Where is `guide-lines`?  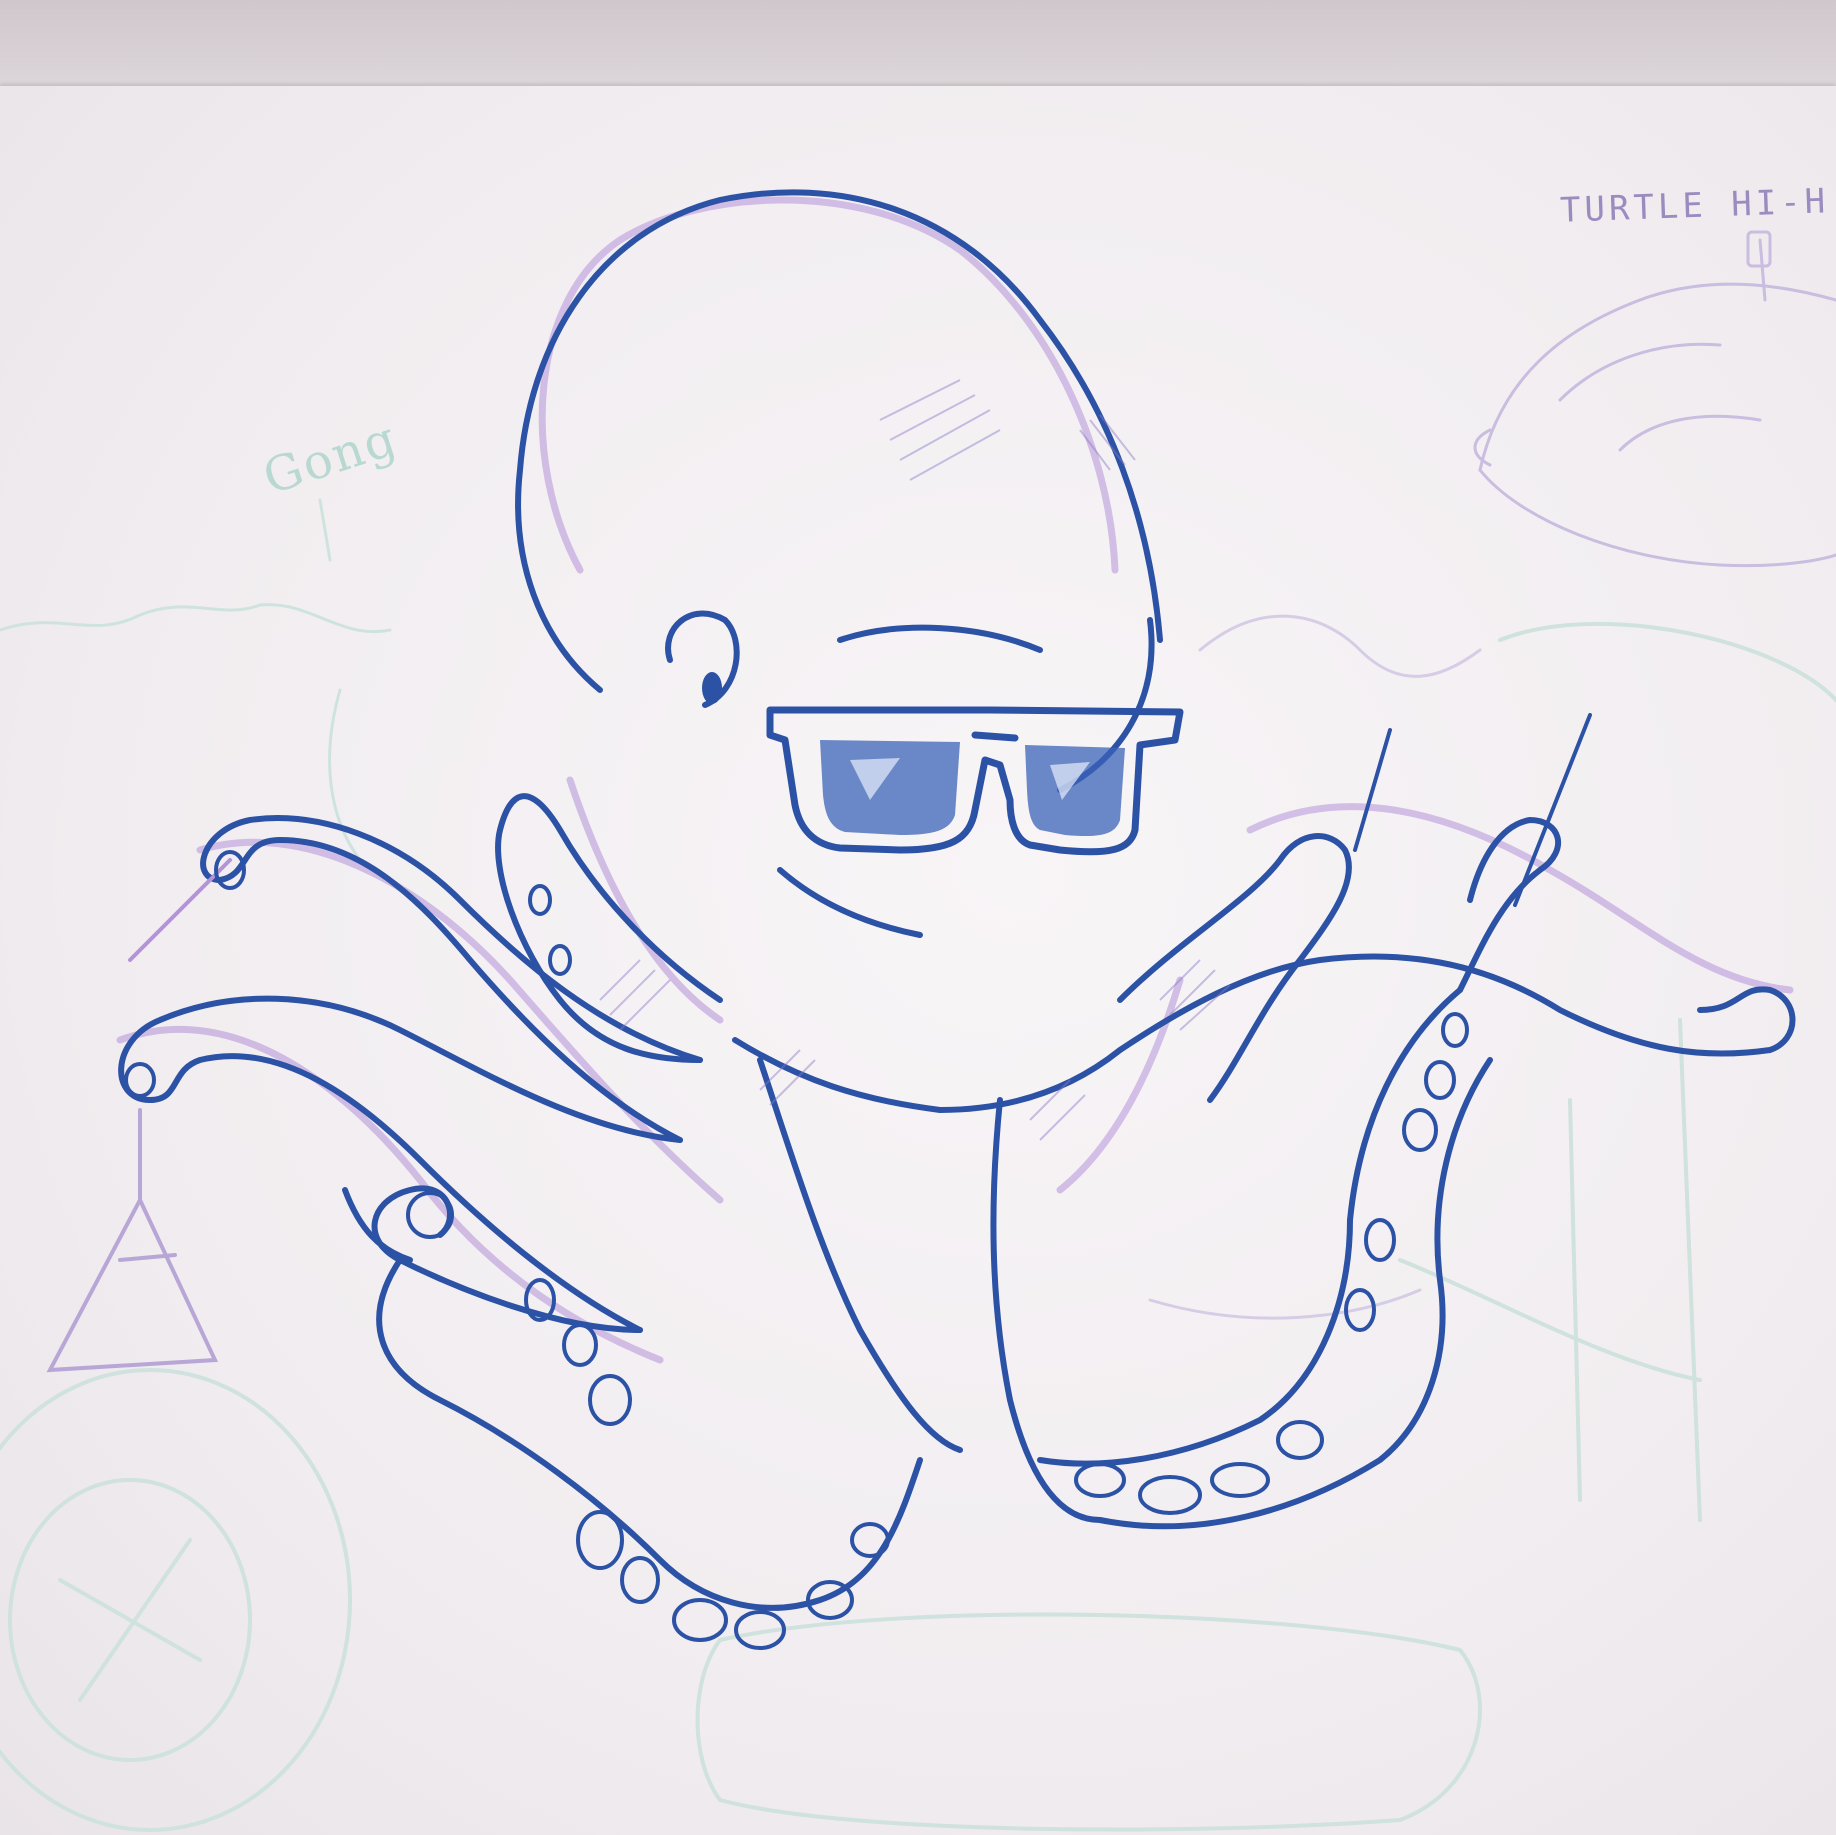 guide-lines is located at coordinates (1315, 967).